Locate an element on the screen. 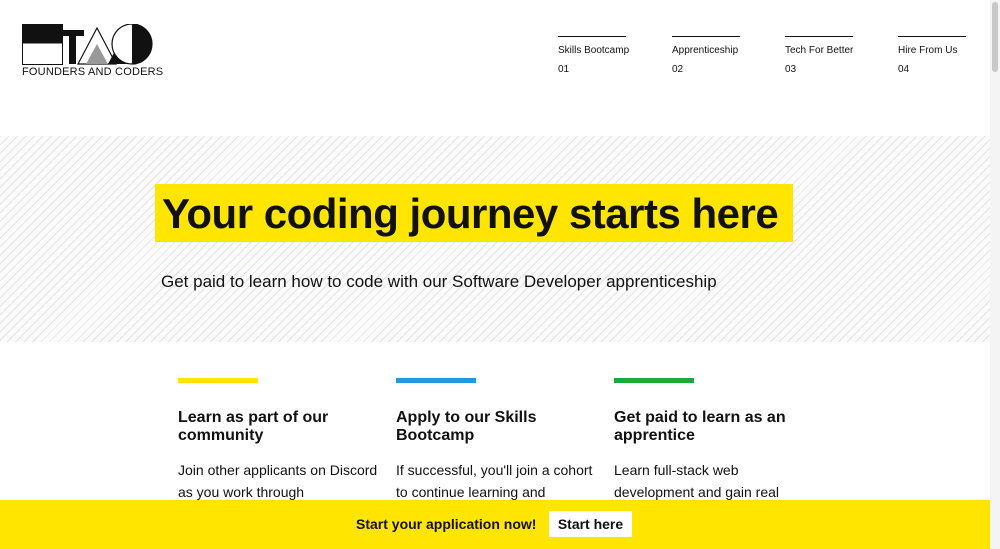 Image resolution: width=1000 pixels, height=549 pixels. step-title: Get paid to learn as an apprentice is located at coordinates (700, 426).